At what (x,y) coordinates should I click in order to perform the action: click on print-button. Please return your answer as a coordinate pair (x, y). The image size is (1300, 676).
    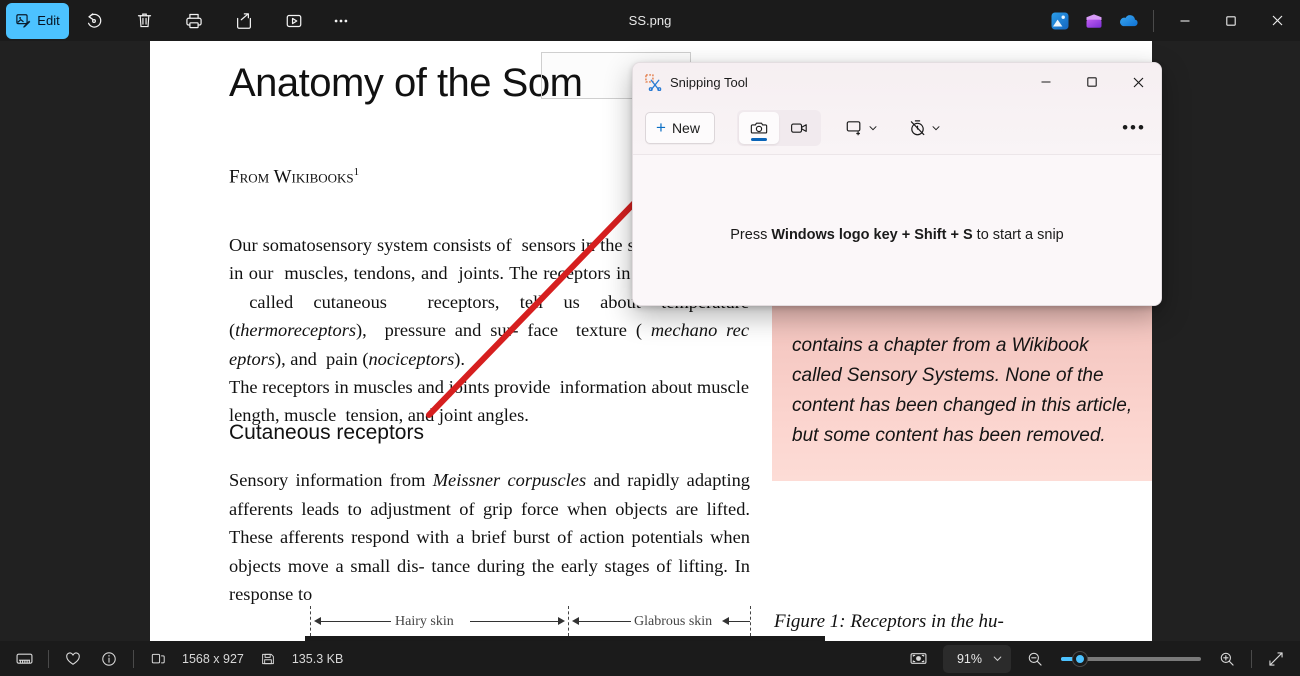
    Looking at the image, I should click on (194, 21).